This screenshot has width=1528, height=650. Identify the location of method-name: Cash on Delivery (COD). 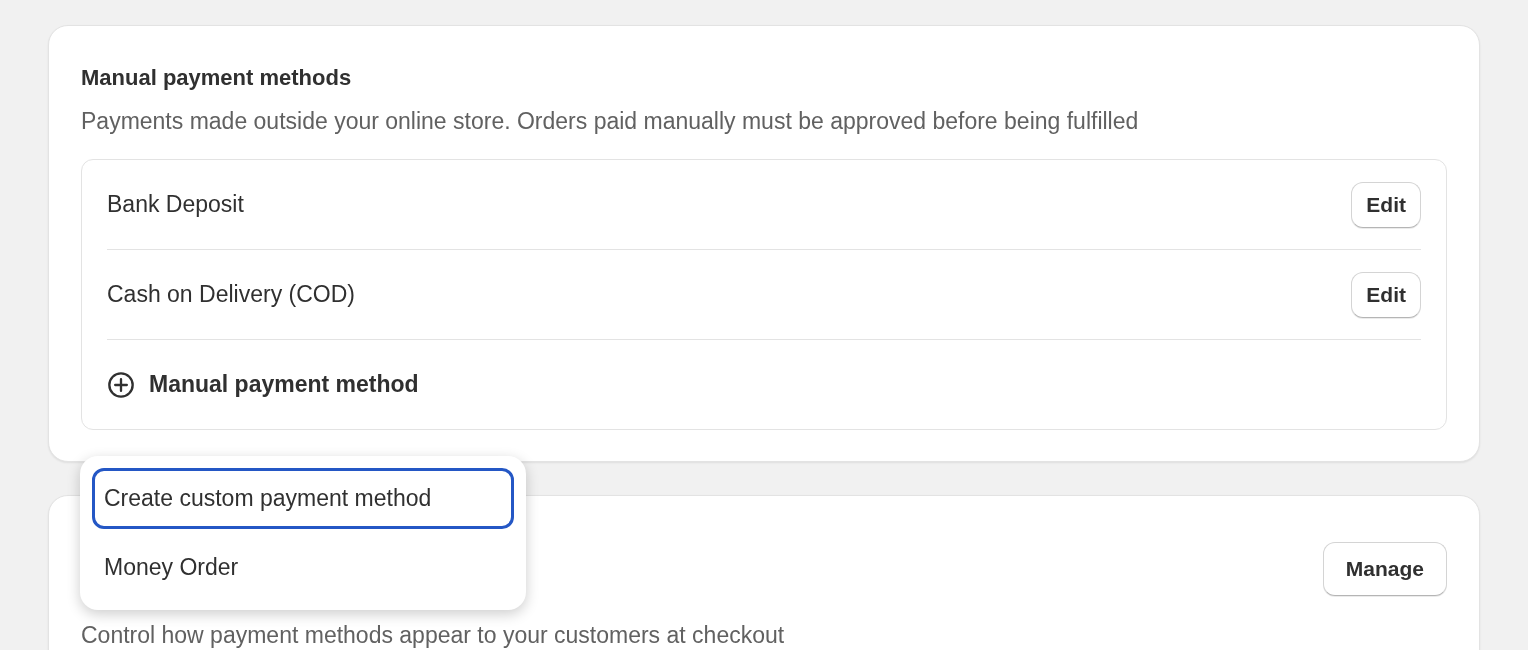
(231, 294).